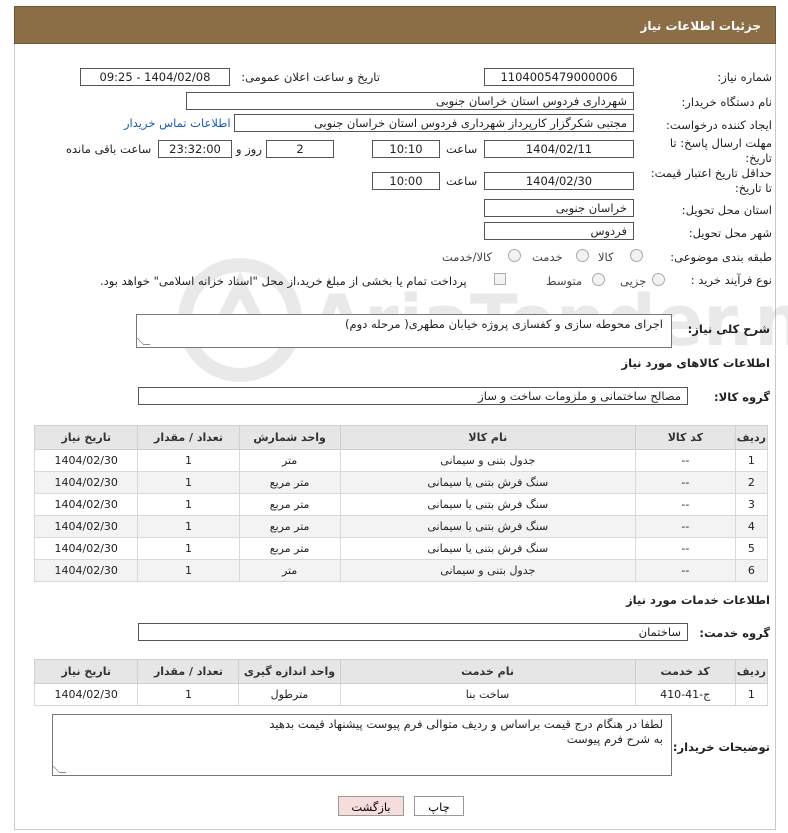 The width and height of the screenshot is (788, 833). What do you see at coordinates (413, 632) in the screenshot?
I see `services-group-field: ساختمان` at bounding box center [413, 632].